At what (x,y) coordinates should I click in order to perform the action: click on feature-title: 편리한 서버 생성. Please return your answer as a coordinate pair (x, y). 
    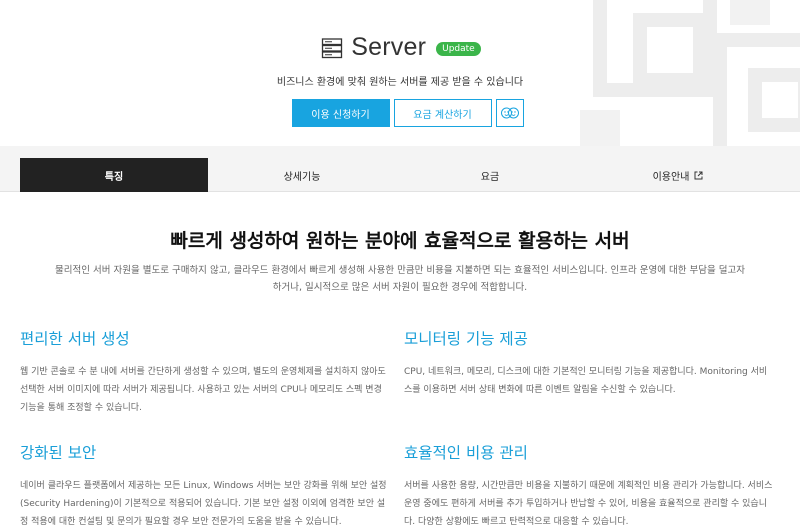
    Looking at the image, I should click on (75, 339).